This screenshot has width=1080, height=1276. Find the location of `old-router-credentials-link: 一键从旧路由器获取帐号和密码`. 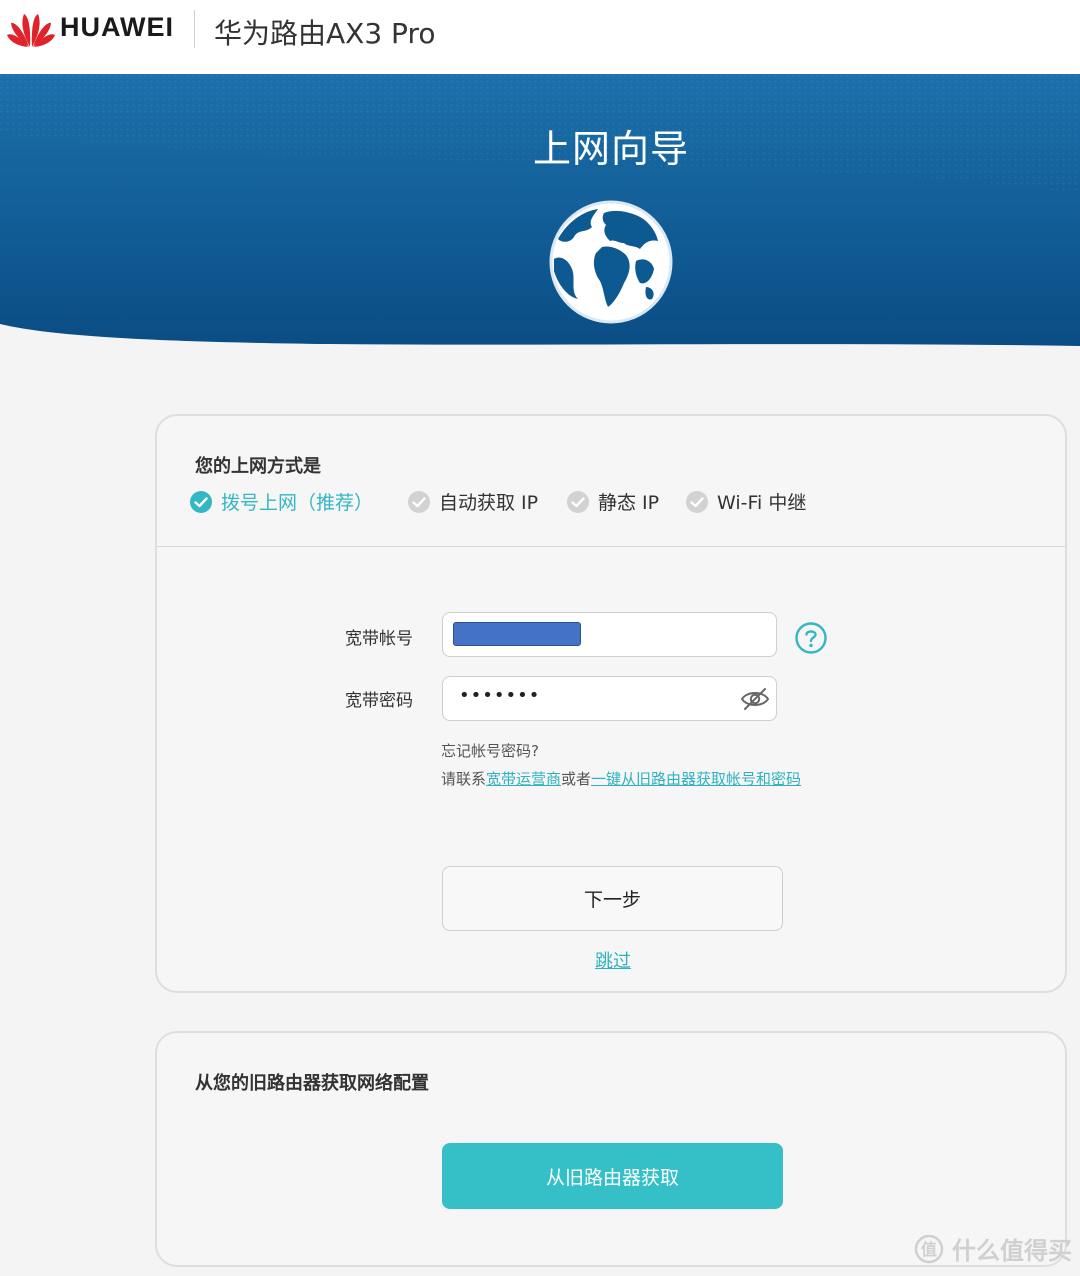

old-router-credentials-link: 一键从旧路由器获取帐号和密码 is located at coordinates (696, 779).